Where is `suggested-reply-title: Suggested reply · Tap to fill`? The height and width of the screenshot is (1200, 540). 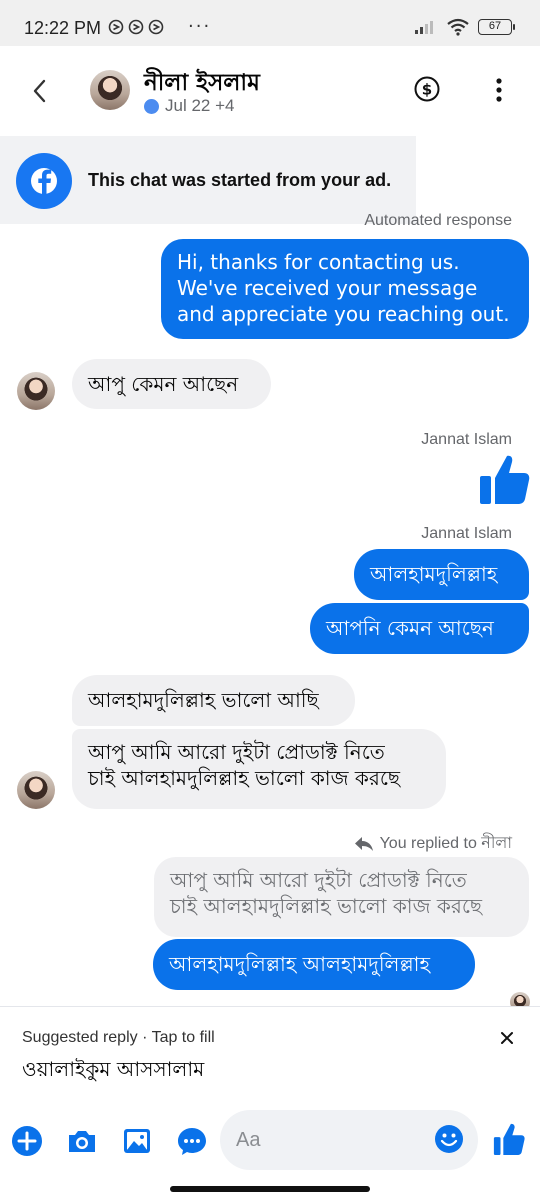 suggested-reply-title: Suggested reply · Tap to fill is located at coordinates (118, 1037).